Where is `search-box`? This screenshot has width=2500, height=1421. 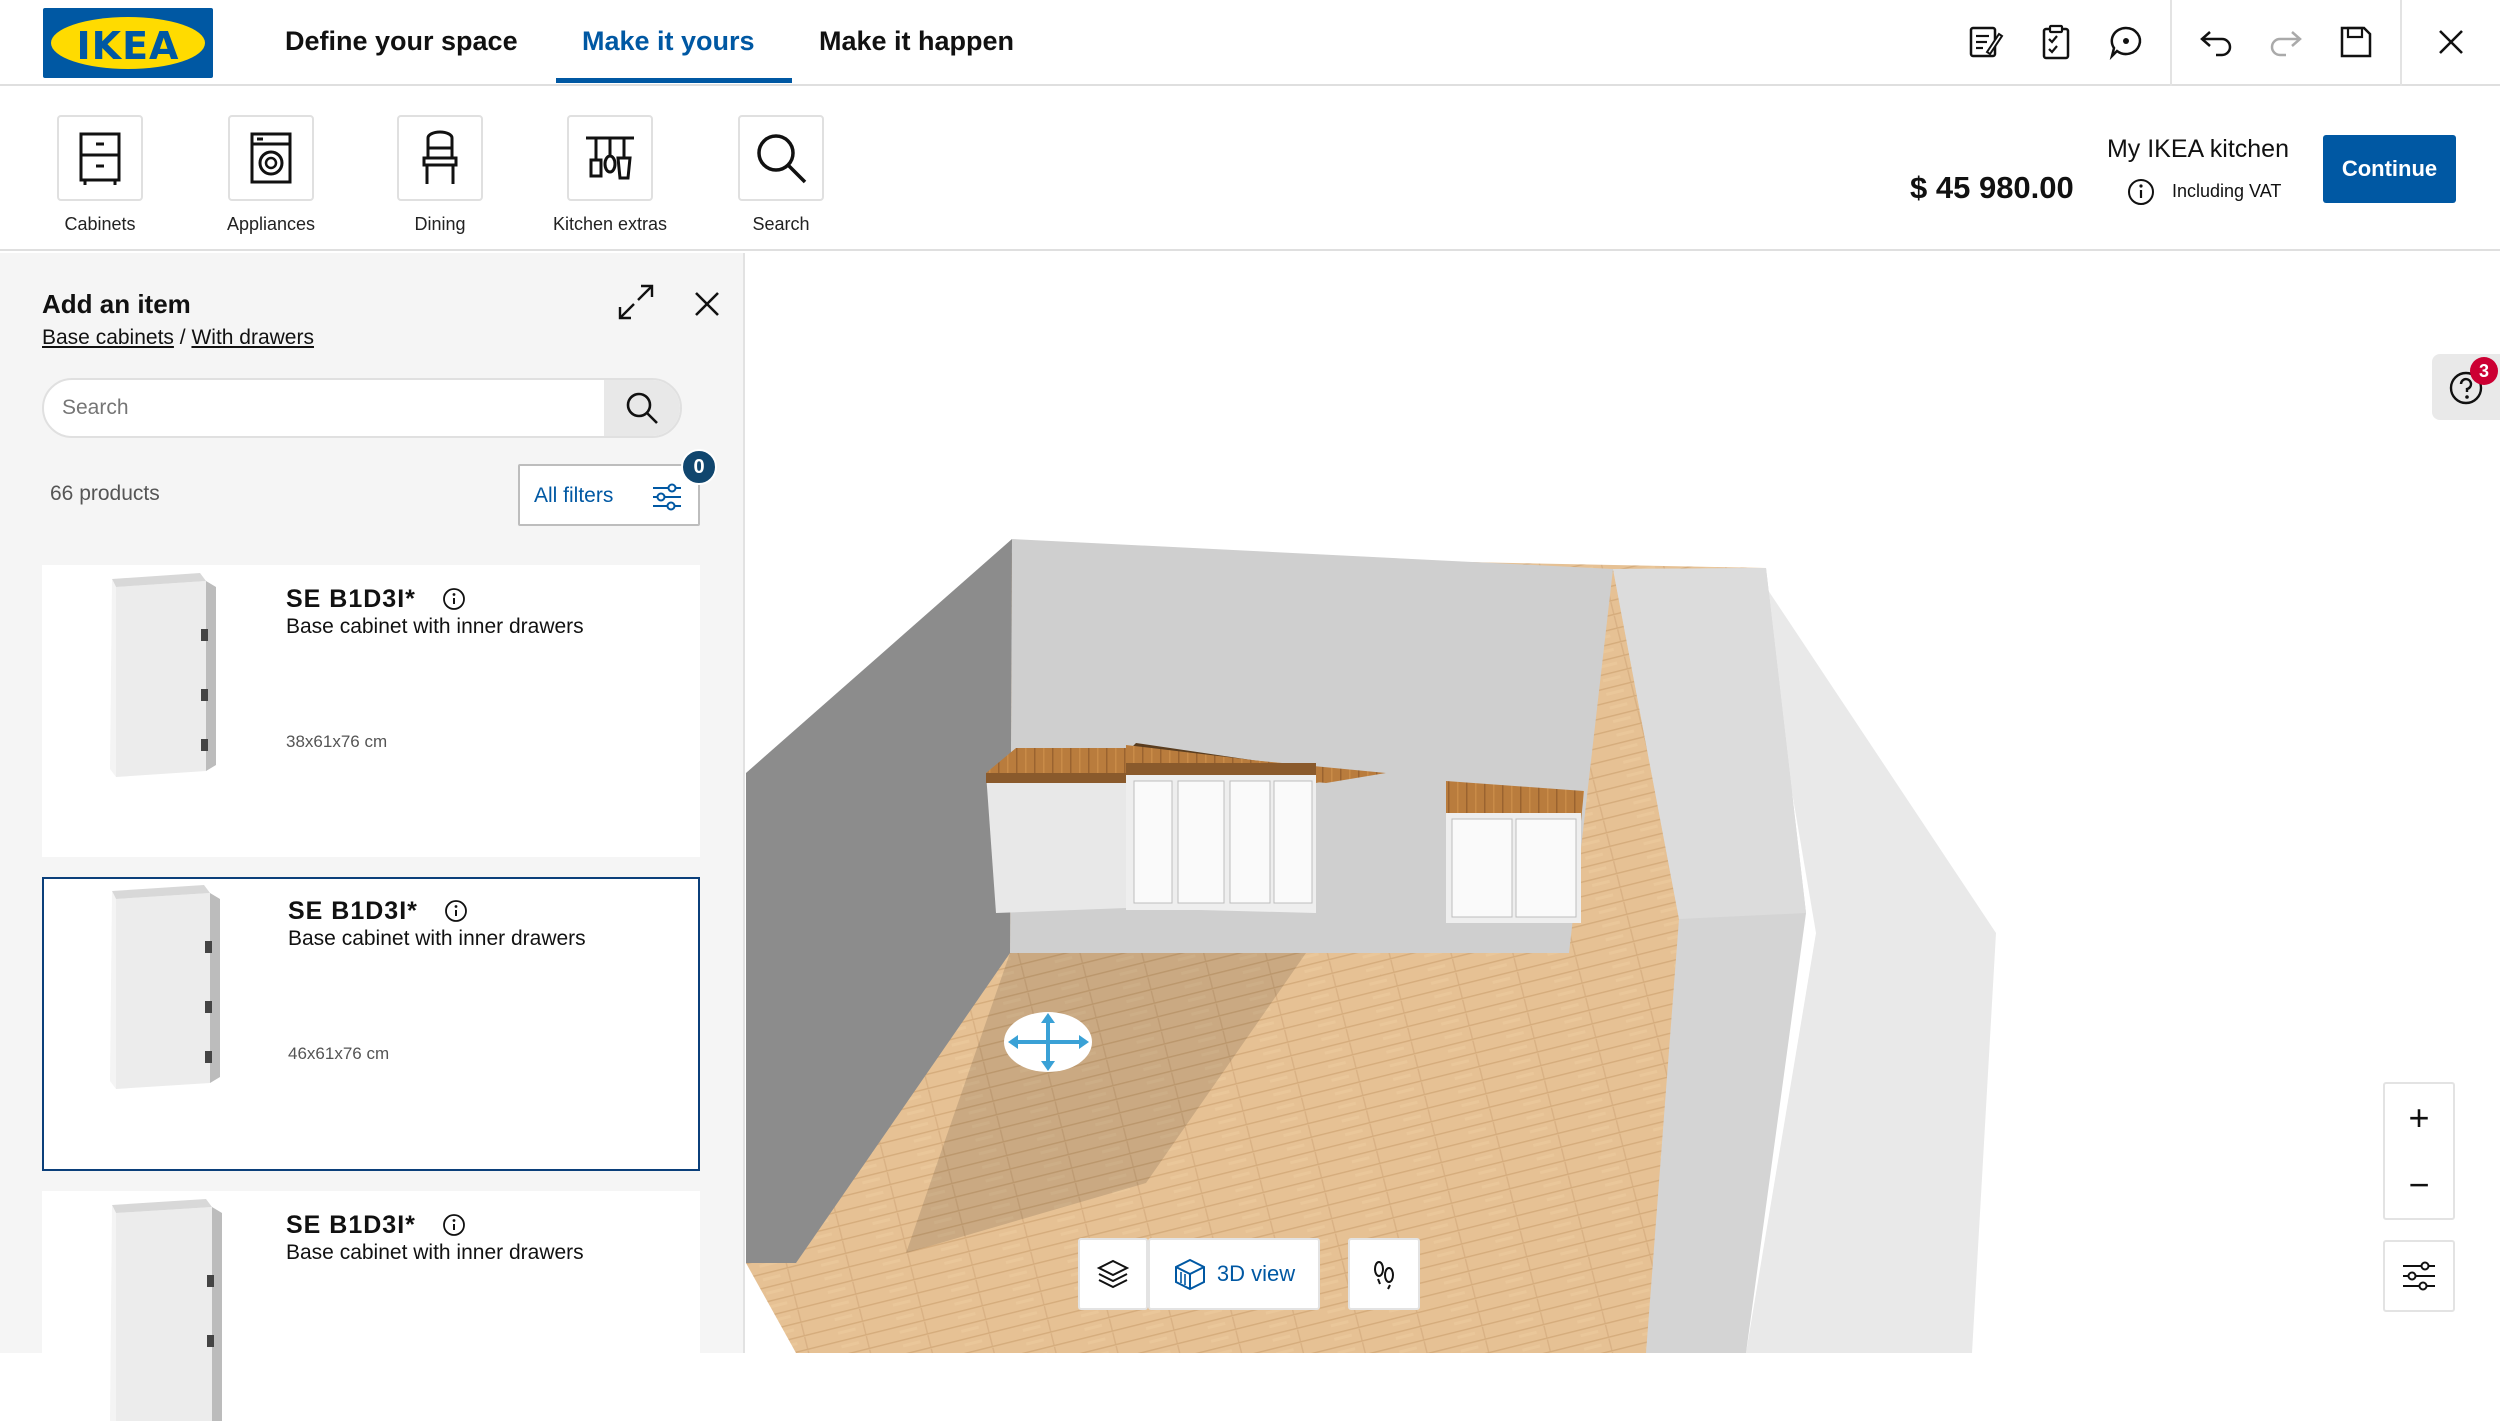 search-box is located at coordinates (362, 408).